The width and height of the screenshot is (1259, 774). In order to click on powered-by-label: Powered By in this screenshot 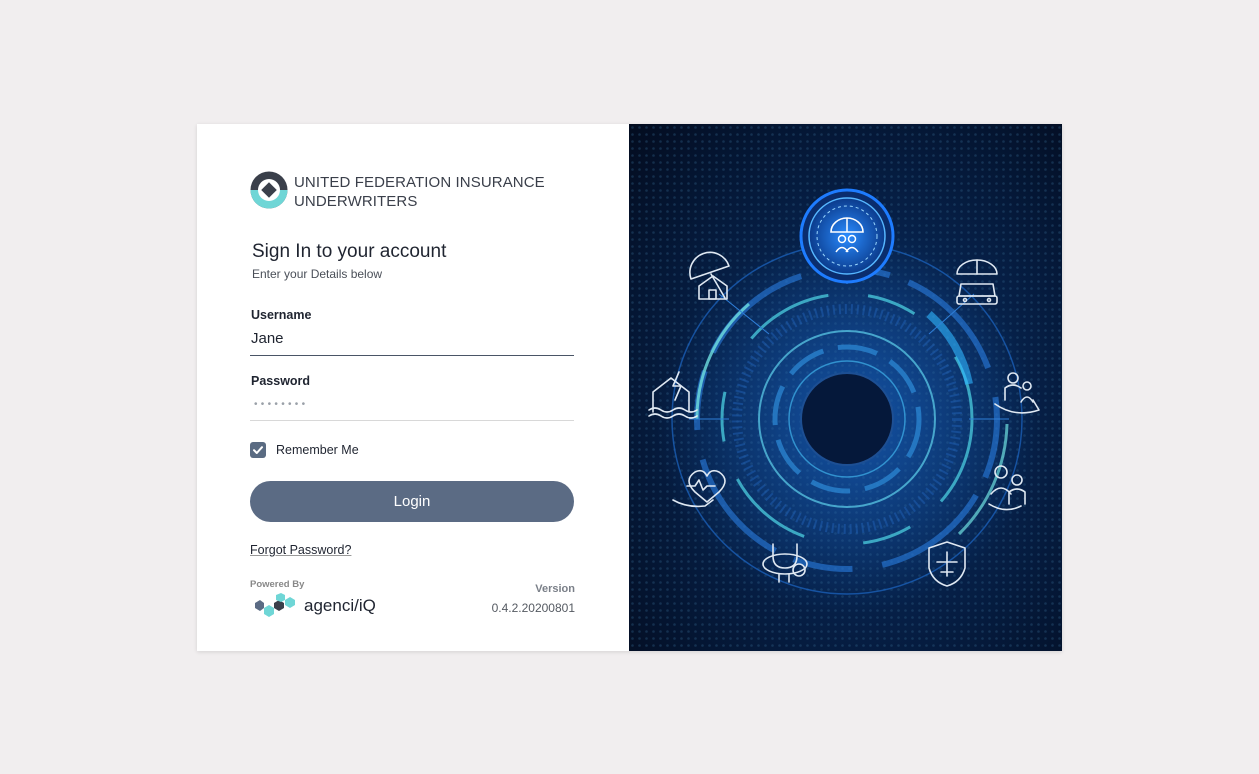, I will do `click(277, 584)`.